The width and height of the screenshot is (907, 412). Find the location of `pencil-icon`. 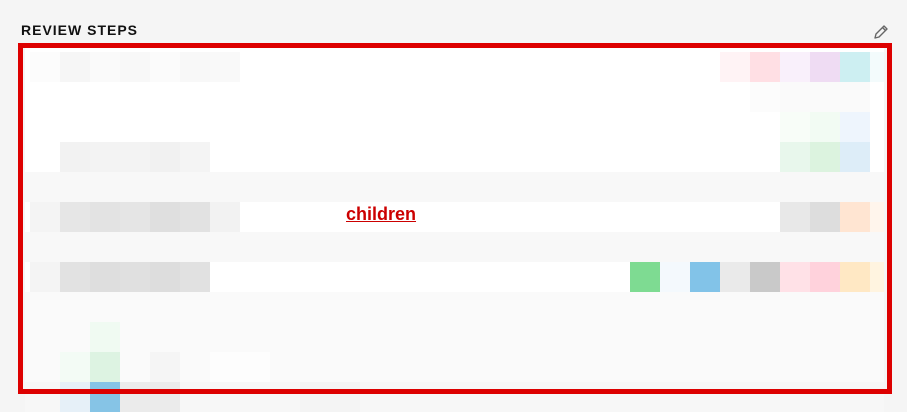

pencil-icon is located at coordinates (881, 32).